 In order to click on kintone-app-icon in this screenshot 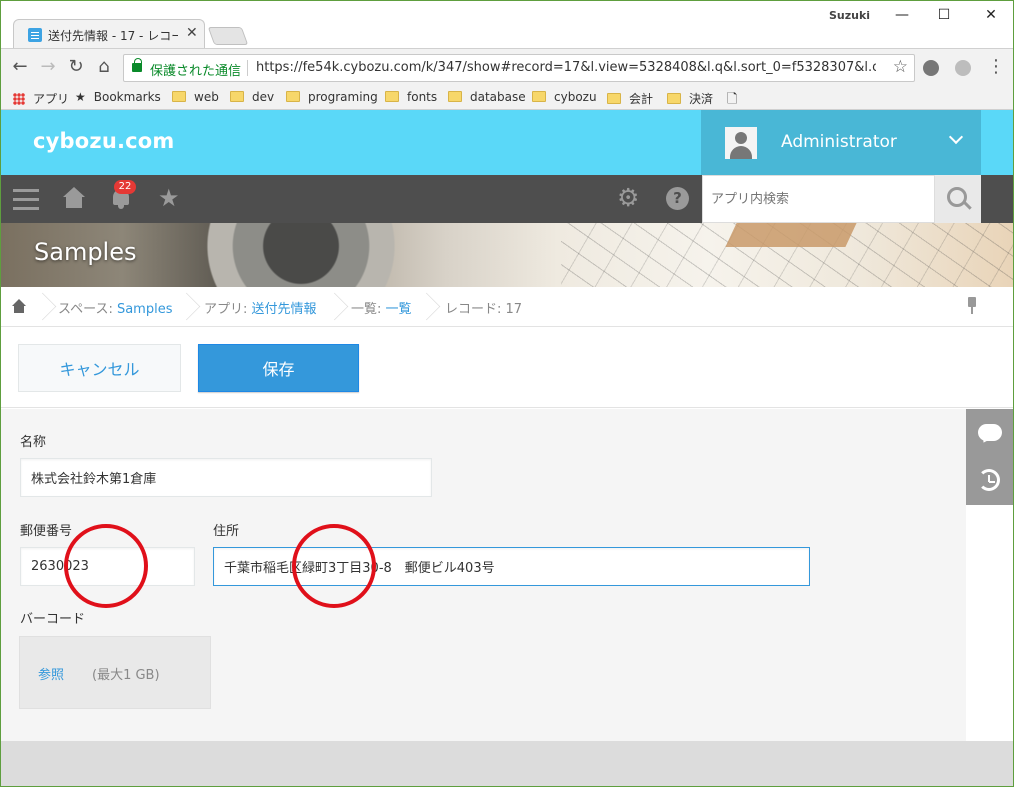, I will do `click(35, 35)`.